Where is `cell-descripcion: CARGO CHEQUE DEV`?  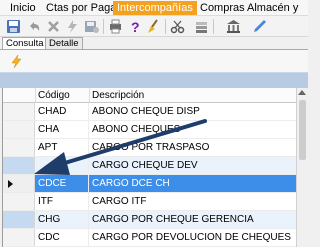 cell-descripcion: CARGO CHEQUE DEV is located at coordinates (145, 165).